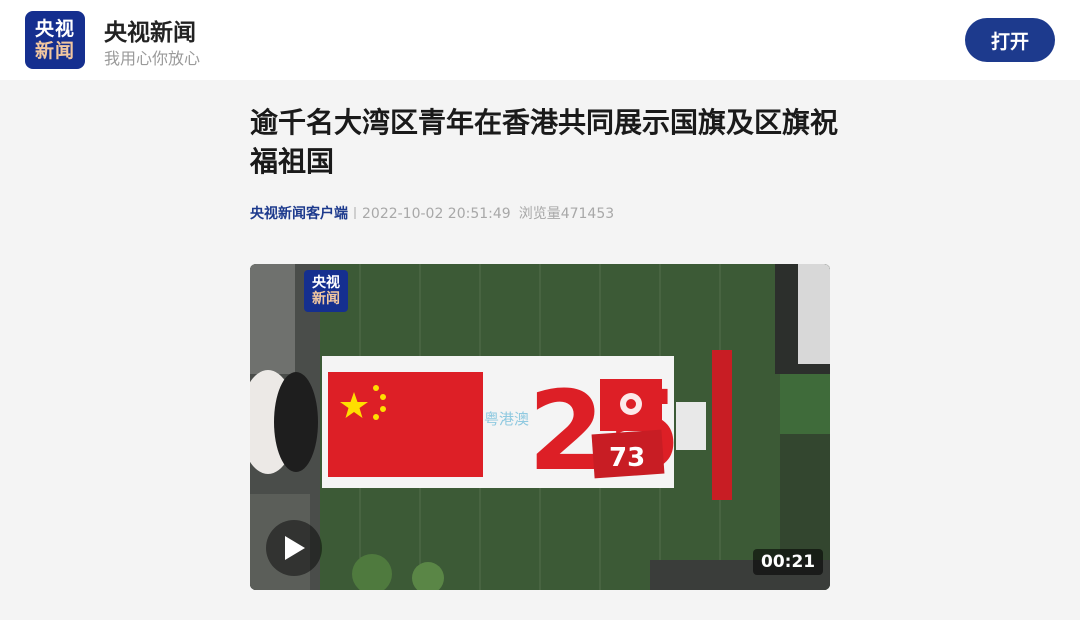 Image resolution: width=1080 pixels, height=620 pixels. What do you see at coordinates (54, 51) in the screenshot?
I see `logo-line2: 新闻` at bounding box center [54, 51].